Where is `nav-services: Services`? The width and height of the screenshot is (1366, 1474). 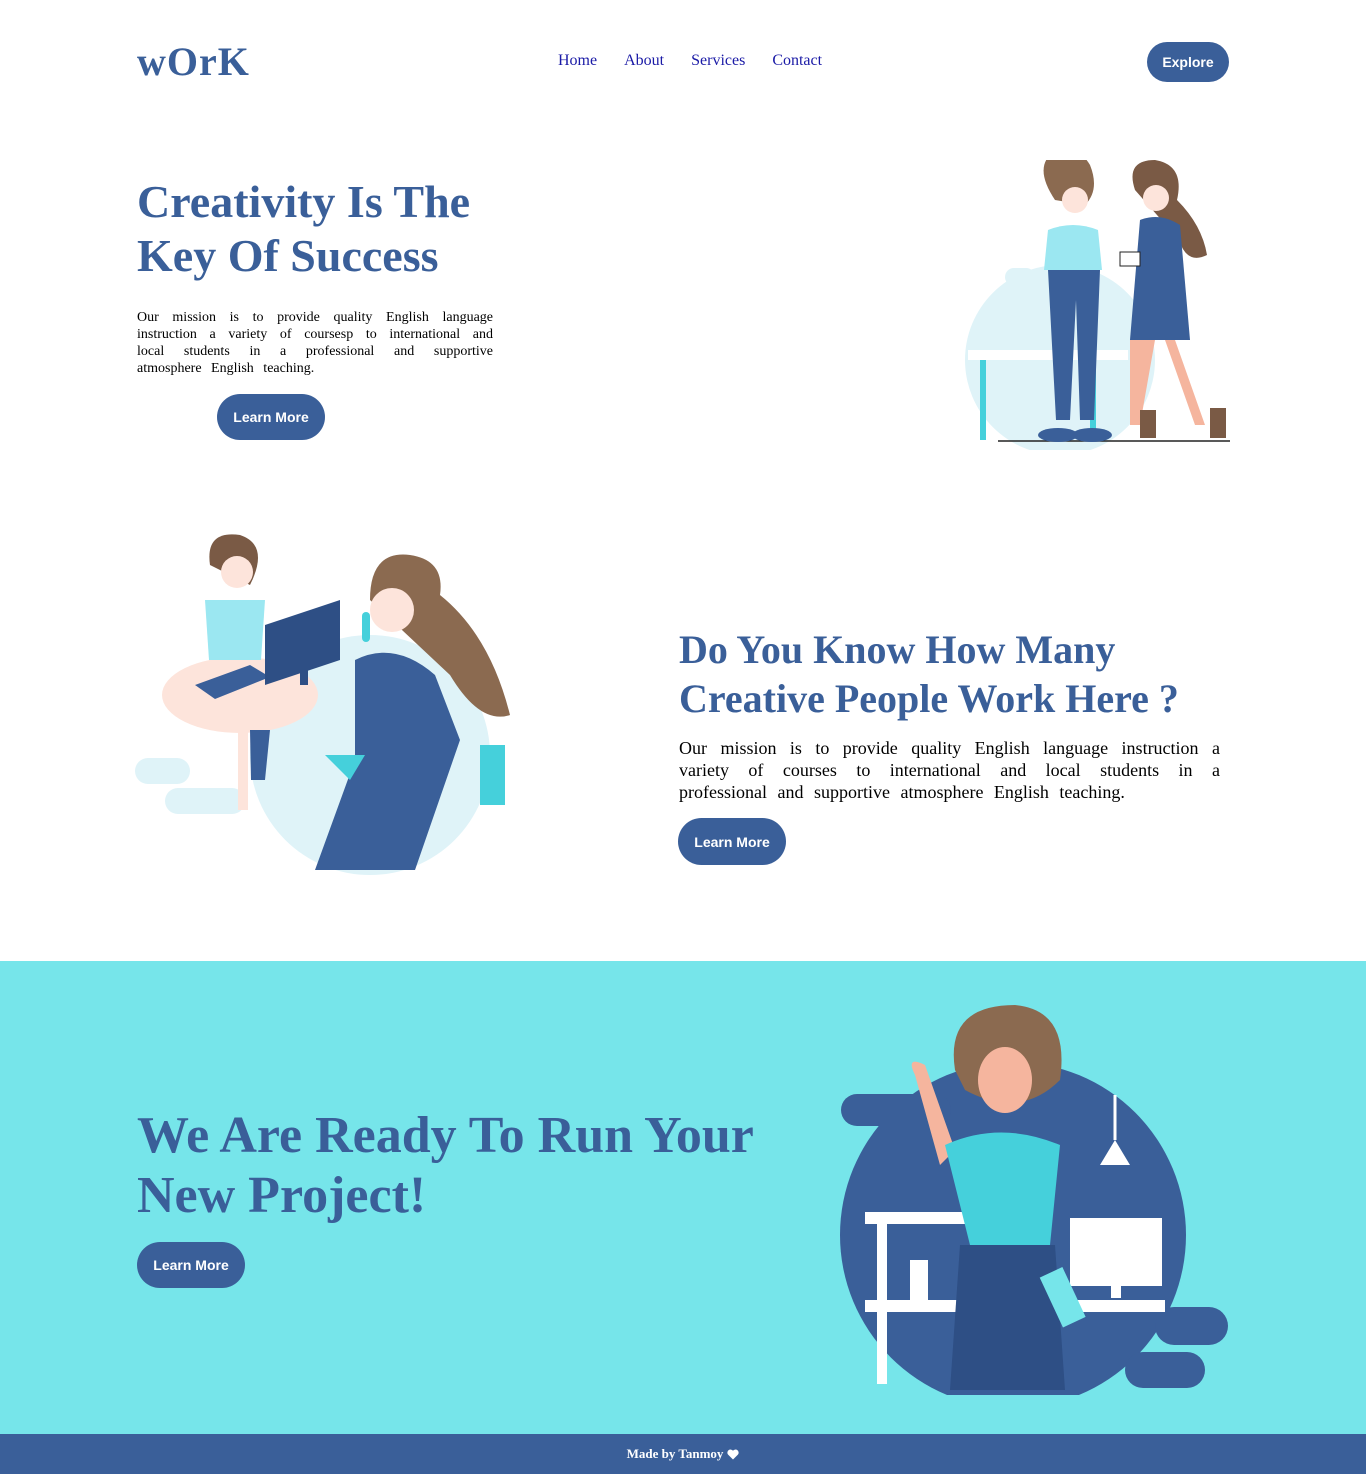
nav-services: Services is located at coordinates (718, 61).